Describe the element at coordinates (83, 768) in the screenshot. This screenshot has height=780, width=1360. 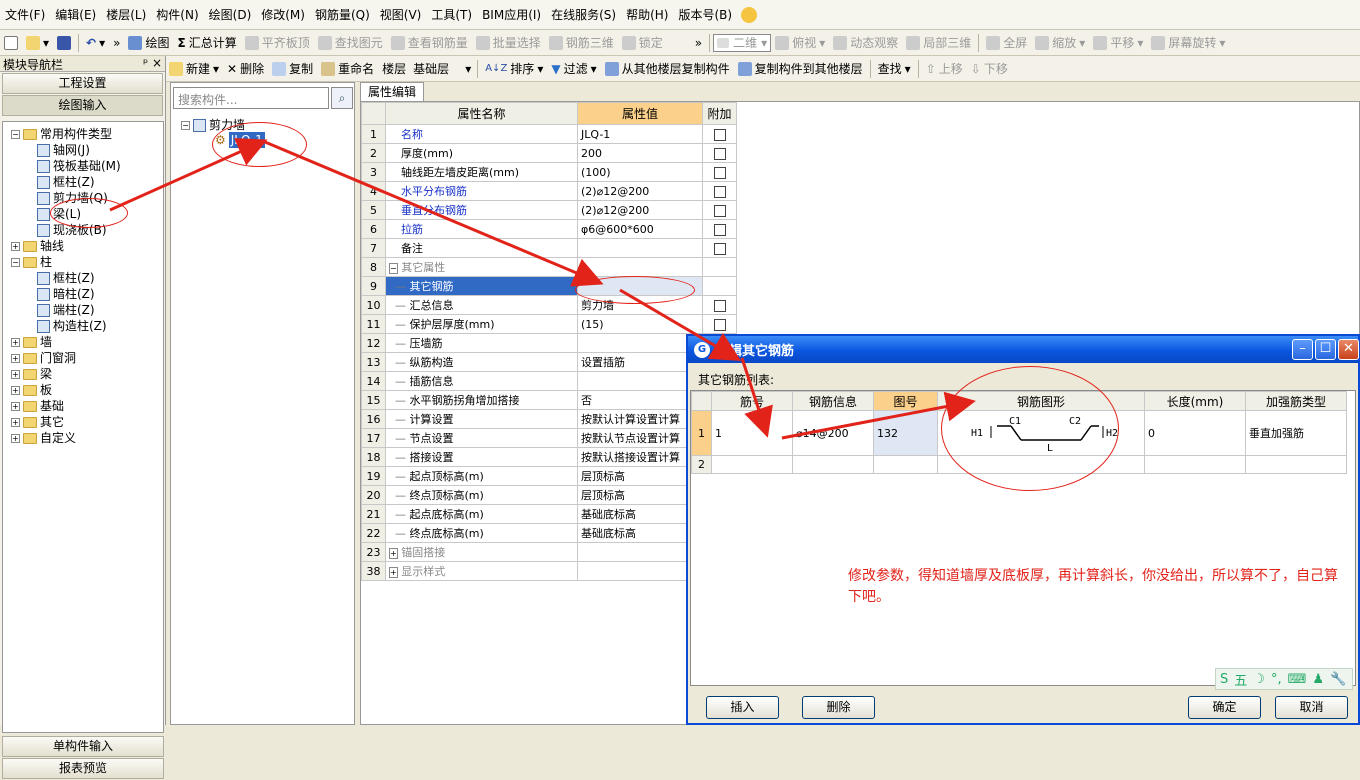
I see `report-preview-button: 报表预览` at that location.